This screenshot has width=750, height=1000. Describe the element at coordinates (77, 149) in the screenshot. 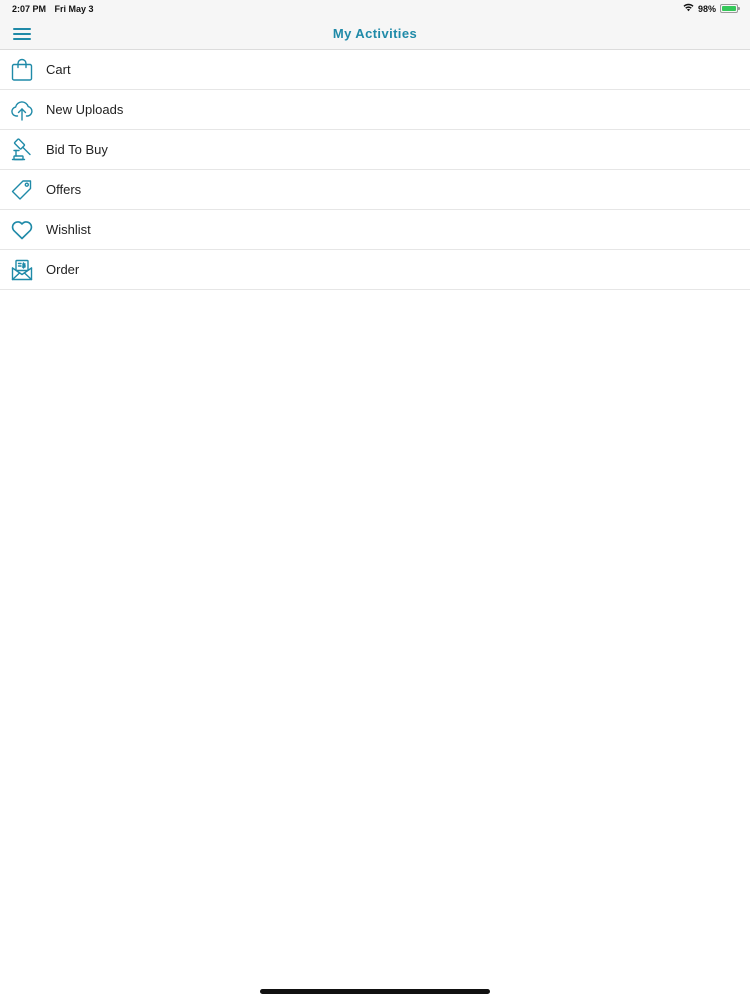

I see `list-item-label: Bid To Buy` at that location.